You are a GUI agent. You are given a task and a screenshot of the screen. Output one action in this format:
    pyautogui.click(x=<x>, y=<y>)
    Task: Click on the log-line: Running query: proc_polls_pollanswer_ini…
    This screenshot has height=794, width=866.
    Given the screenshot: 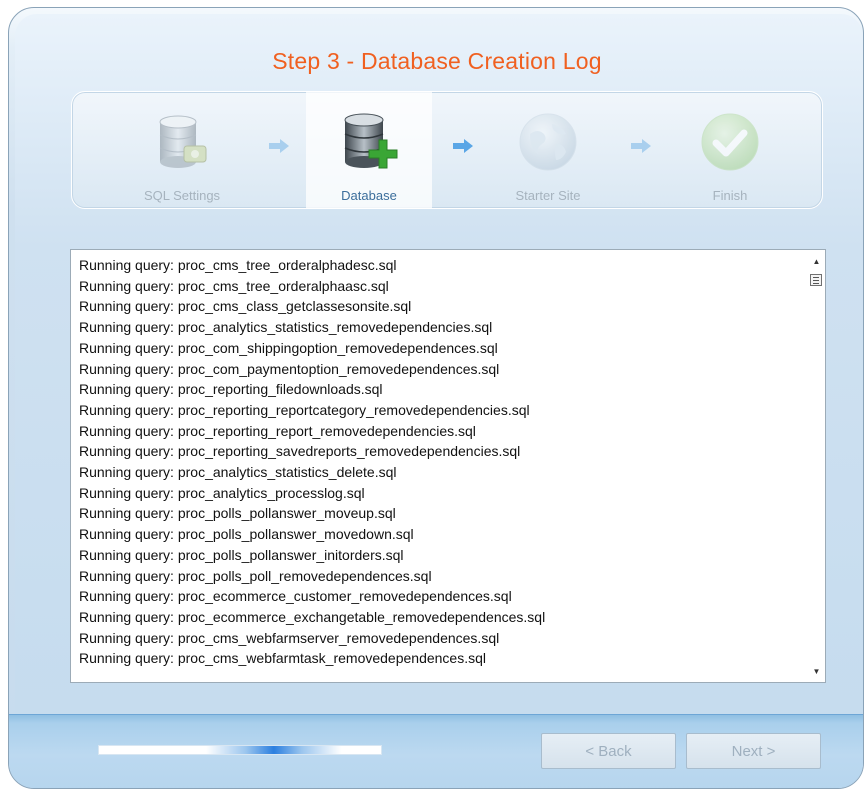 What is the action you would take?
    pyautogui.click(x=241, y=554)
    